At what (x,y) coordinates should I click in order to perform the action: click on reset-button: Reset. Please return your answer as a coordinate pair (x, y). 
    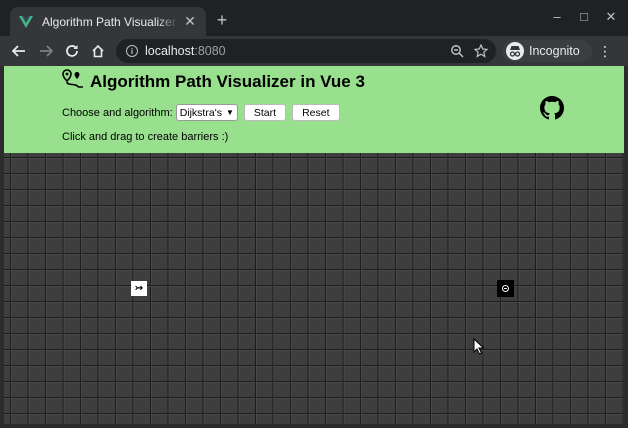
    Looking at the image, I should click on (316, 112).